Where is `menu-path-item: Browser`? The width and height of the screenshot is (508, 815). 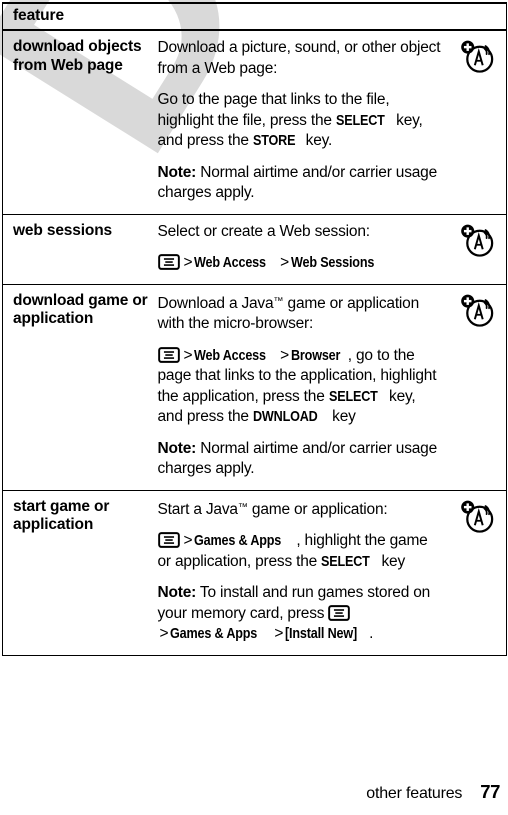 menu-path-item: Browser is located at coordinates (315, 355).